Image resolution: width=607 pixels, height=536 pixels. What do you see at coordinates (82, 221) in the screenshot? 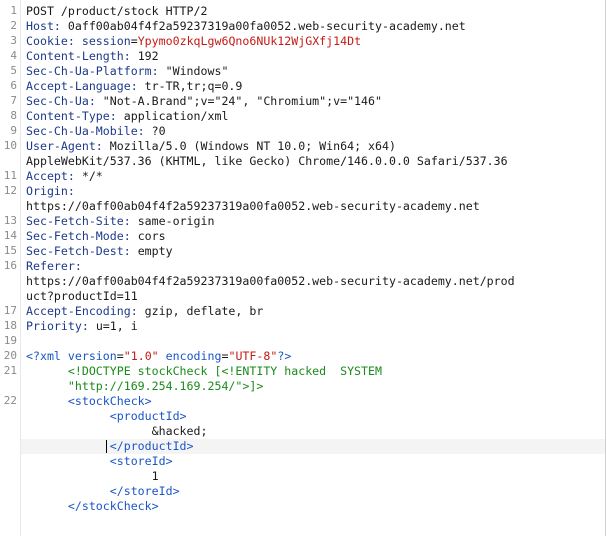
I see `code-token: Sec-Fetch-Site:` at bounding box center [82, 221].